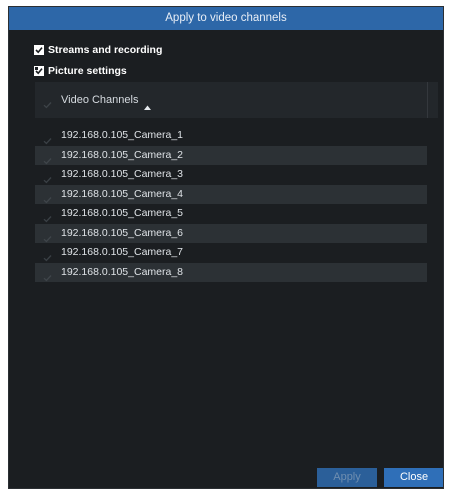  I want to click on picture-settings-option: Picture settings, so click(80, 71).